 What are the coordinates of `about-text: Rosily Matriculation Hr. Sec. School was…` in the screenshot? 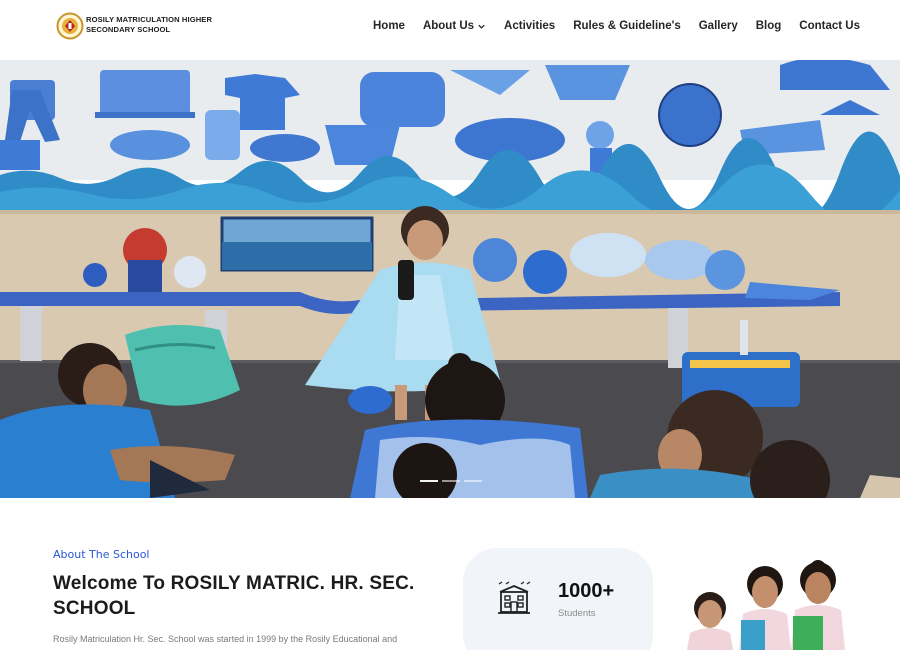 It's located at (225, 639).